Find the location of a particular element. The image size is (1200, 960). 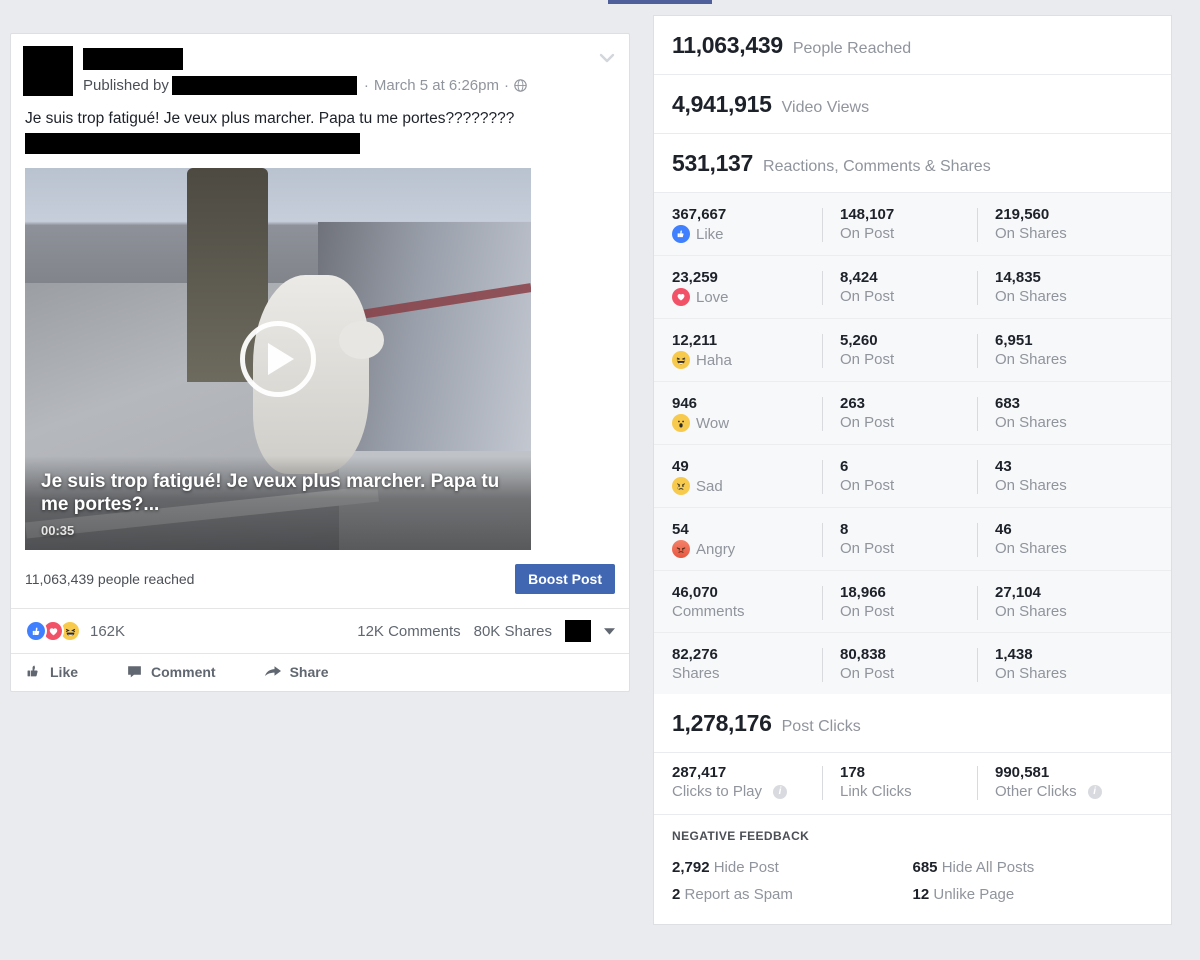

row-total-value: 82,276 is located at coordinates (695, 654).